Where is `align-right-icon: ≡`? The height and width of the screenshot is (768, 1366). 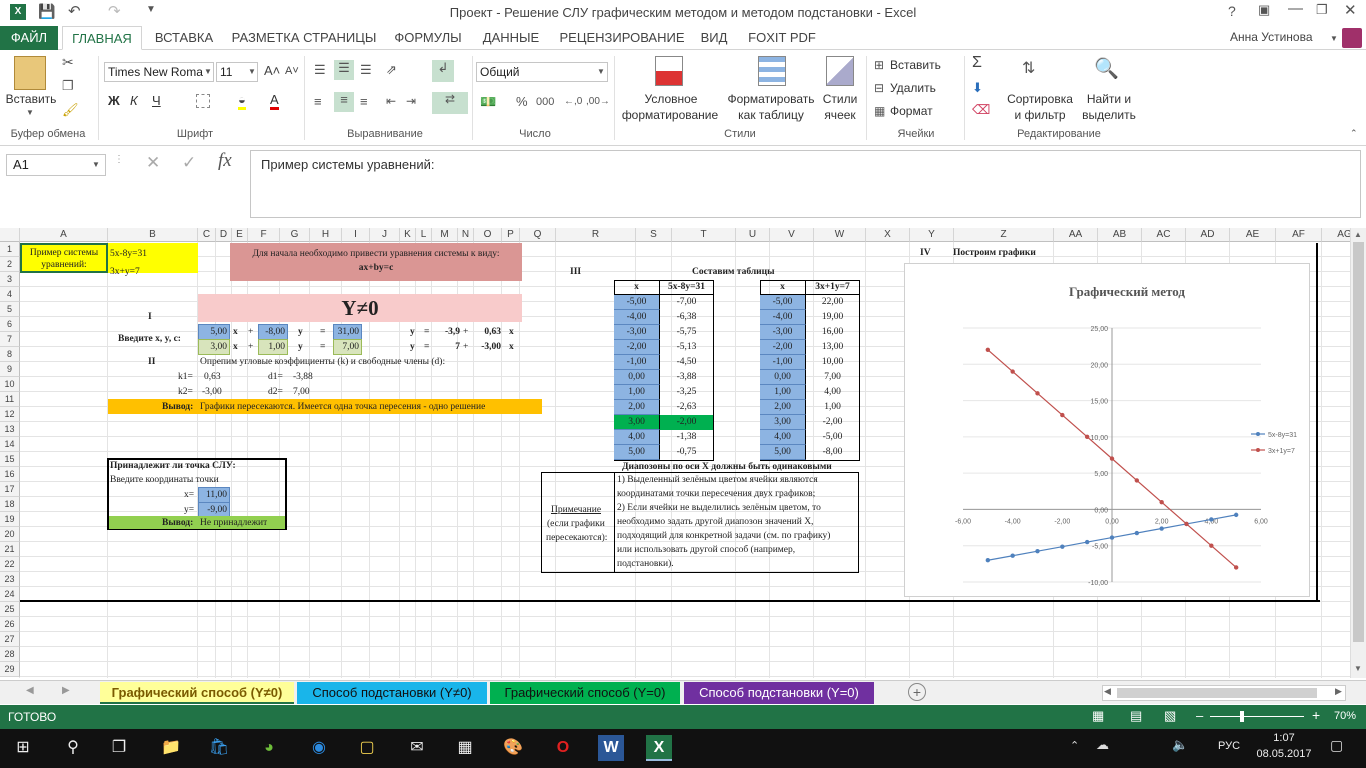 align-right-icon: ≡ is located at coordinates (364, 101).